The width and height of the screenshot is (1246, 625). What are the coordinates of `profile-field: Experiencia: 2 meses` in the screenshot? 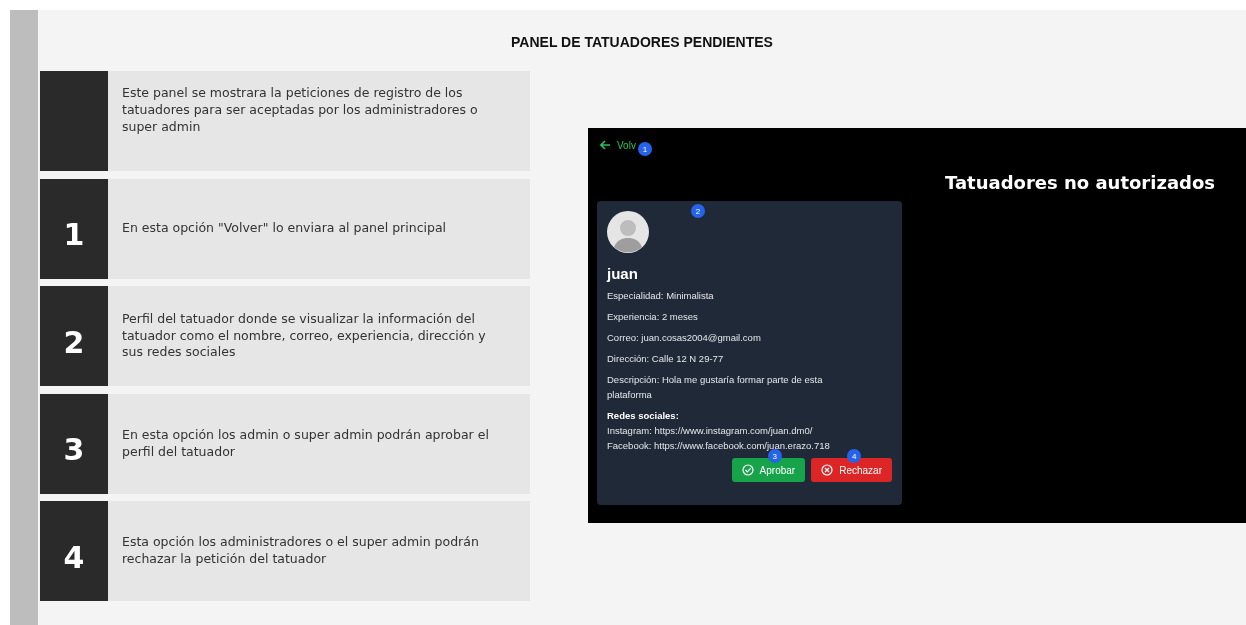 It's located at (737, 316).